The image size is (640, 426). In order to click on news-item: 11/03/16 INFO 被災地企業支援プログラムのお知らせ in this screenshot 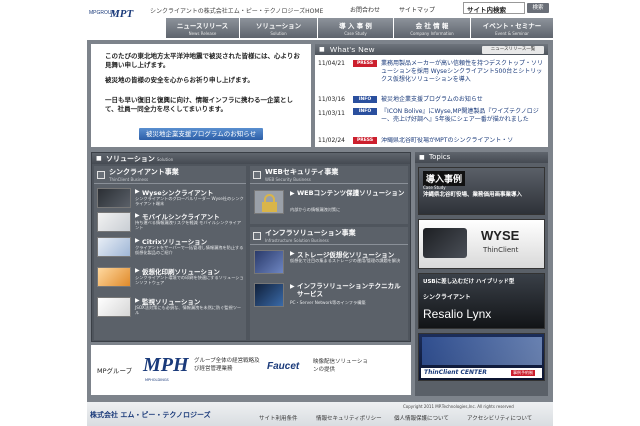, I will do `click(431, 100)`.